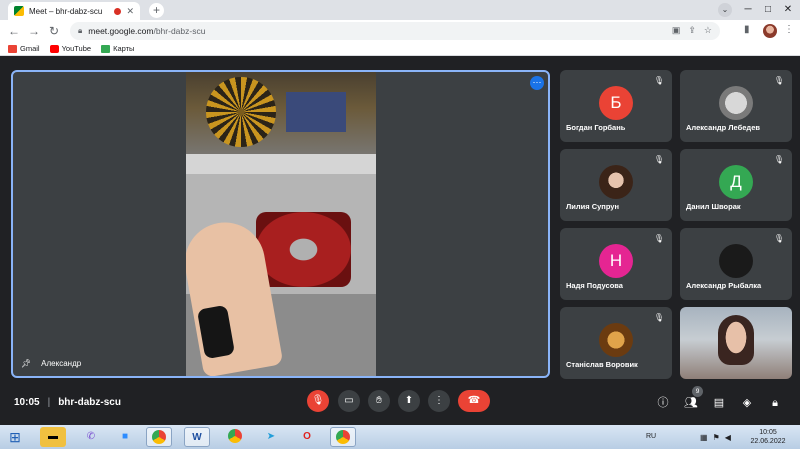 The width and height of the screenshot is (800, 449). I want to click on people-icon: 👥︎, so click(691, 403).